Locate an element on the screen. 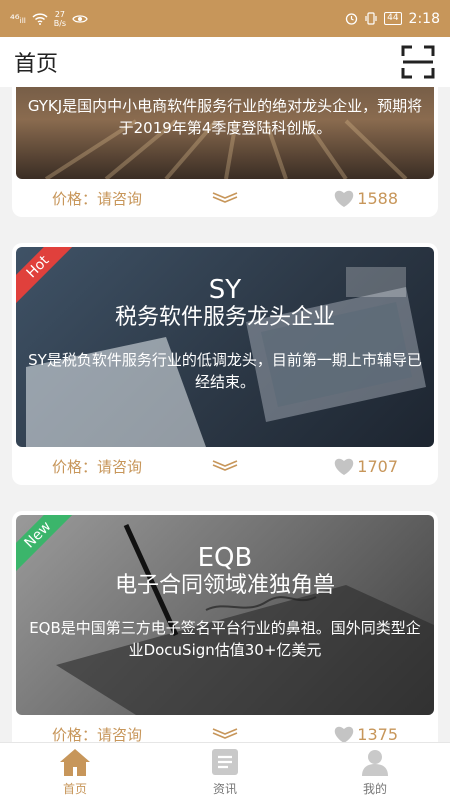 The width and height of the screenshot is (450, 800). tab-news: 资讯 is located at coordinates (225, 771).